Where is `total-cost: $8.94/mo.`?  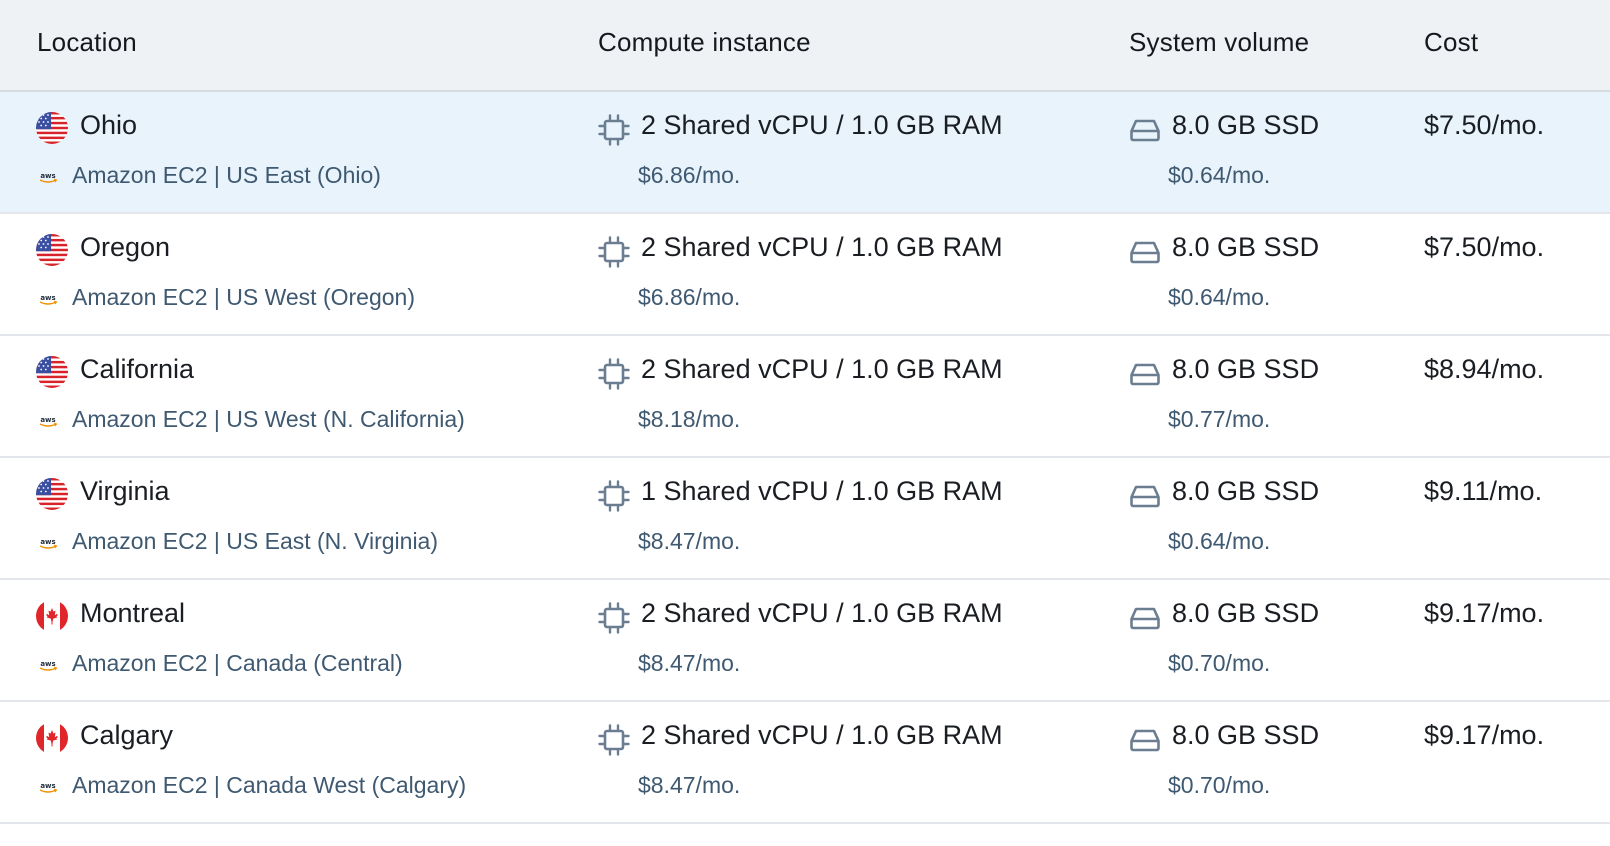 total-cost: $8.94/mo. is located at coordinates (1484, 369).